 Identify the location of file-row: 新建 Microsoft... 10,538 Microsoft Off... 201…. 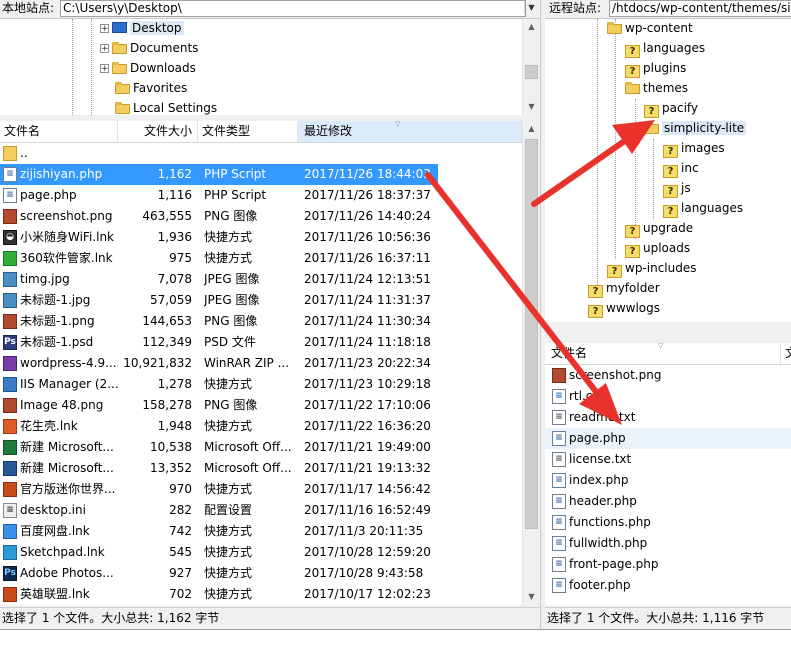
(261, 447).